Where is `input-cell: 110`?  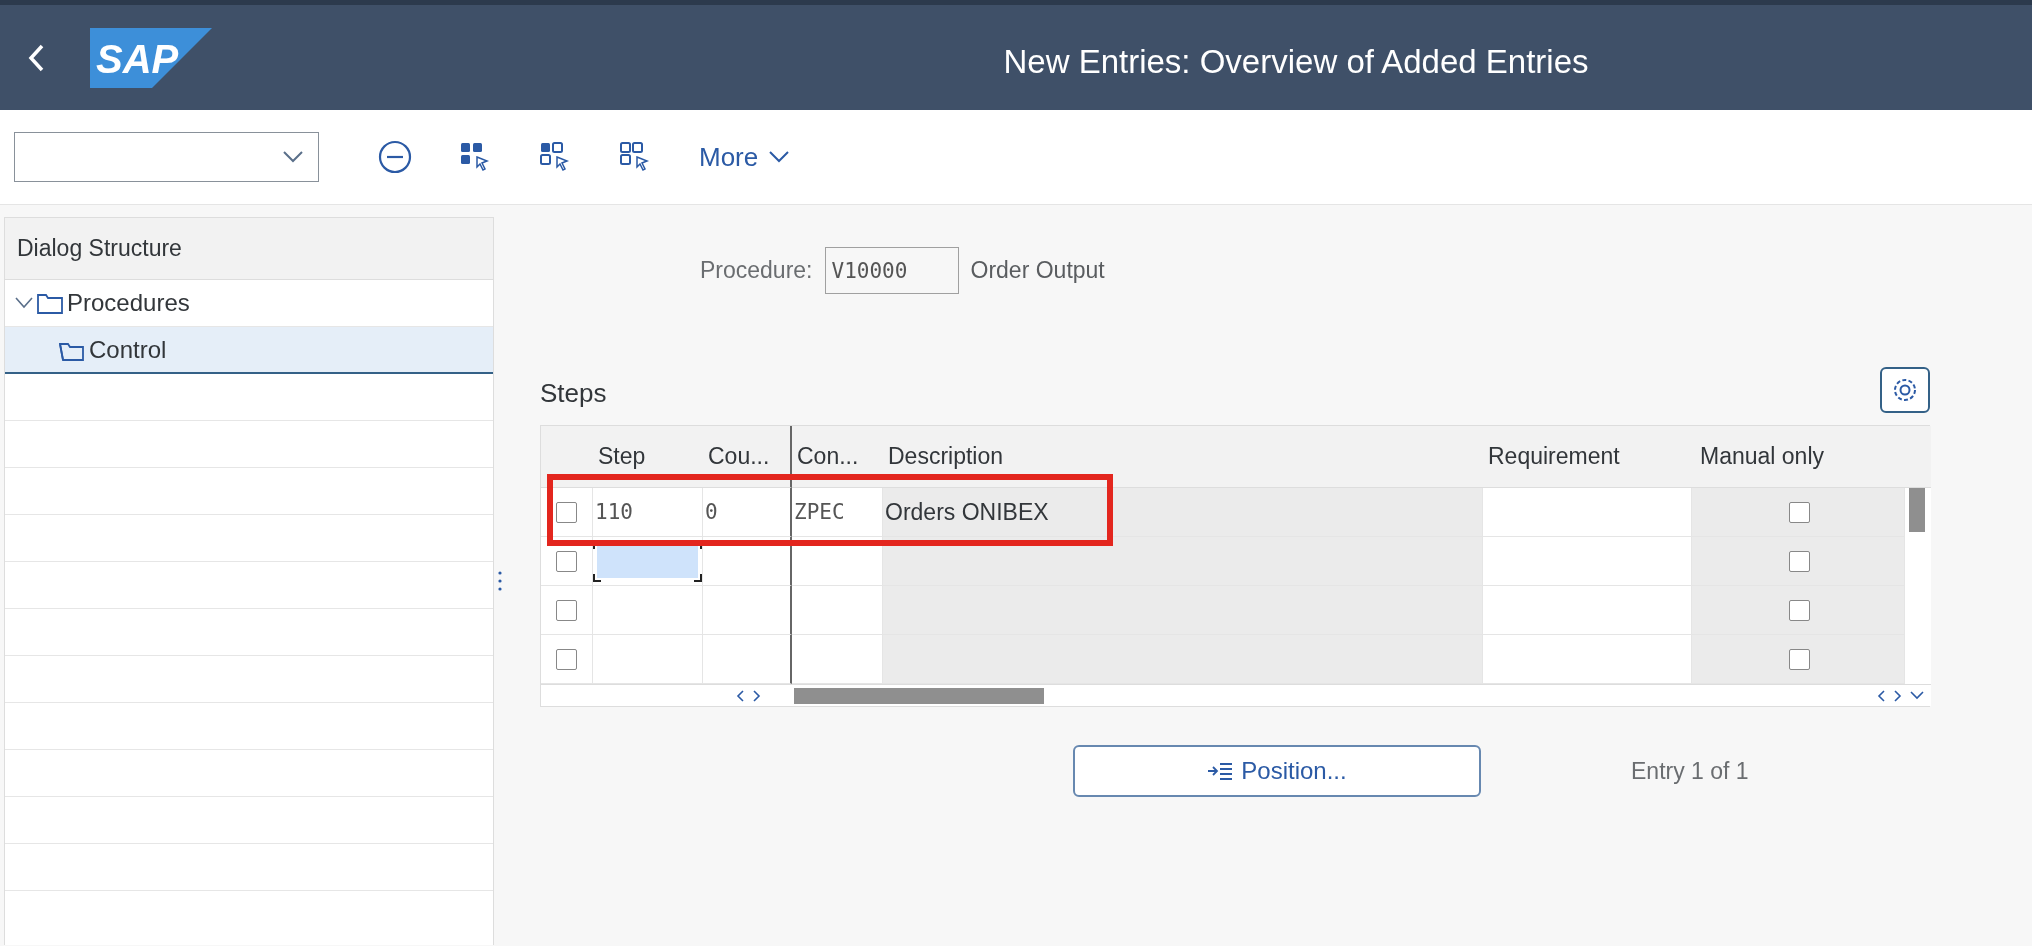
input-cell: 110 is located at coordinates (648, 512).